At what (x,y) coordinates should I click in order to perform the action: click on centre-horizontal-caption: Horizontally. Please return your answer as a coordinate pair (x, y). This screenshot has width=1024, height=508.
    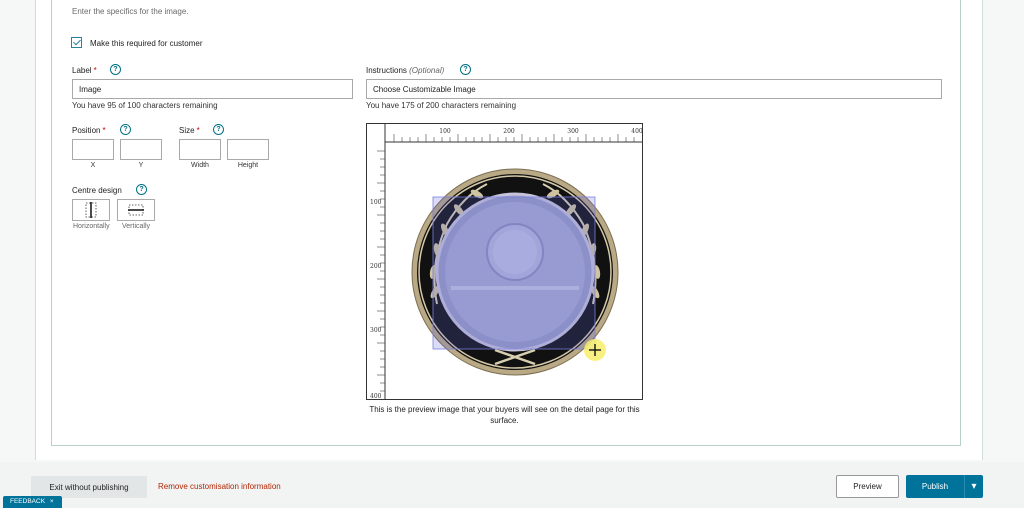
    Looking at the image, I should click on (91, 226).